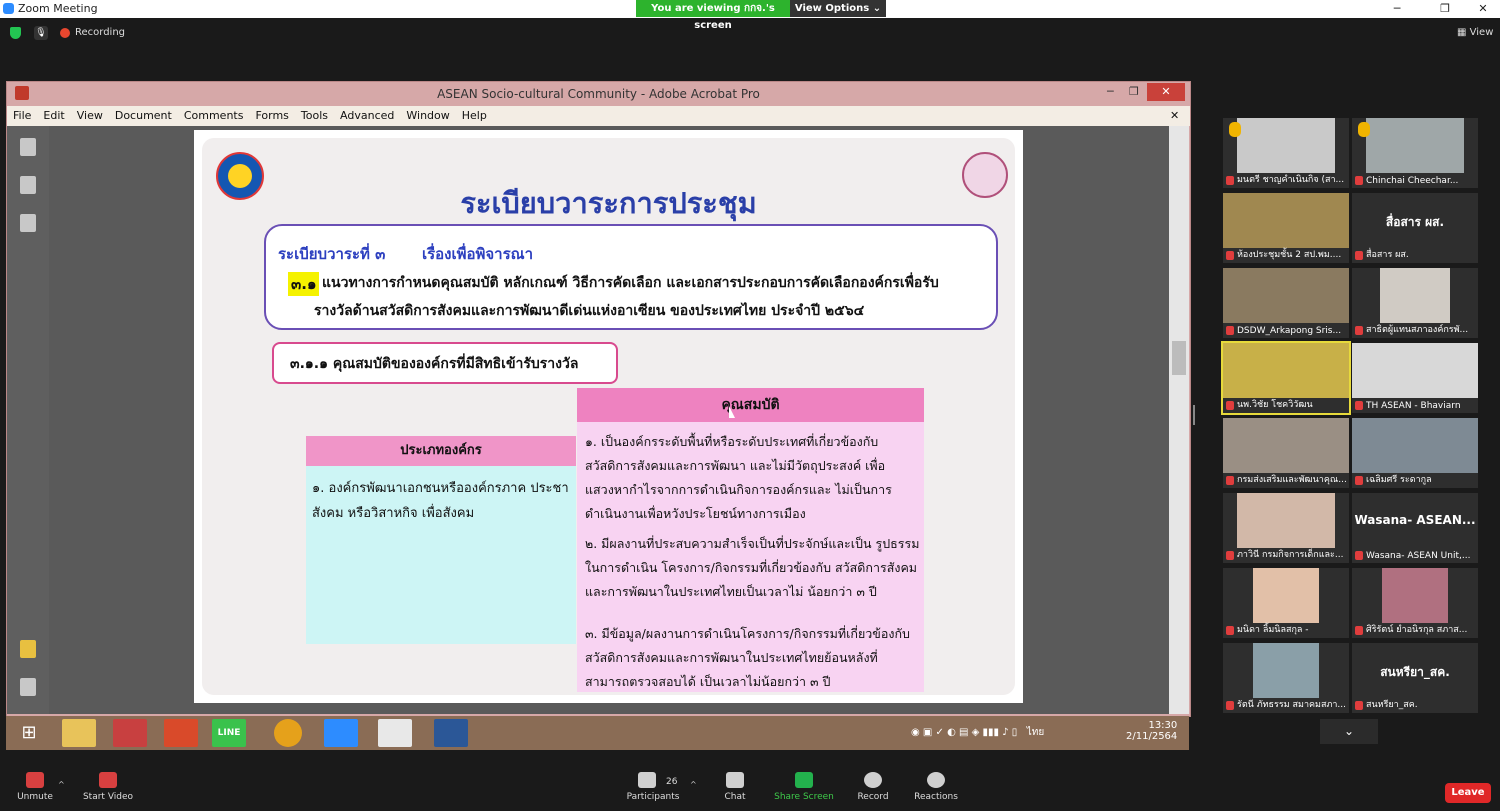 The height and width of the screenshot is (811, 1500). Describe the element at coordinates (288, 733) in the screenshot. I see `chrome-icon` at that location.